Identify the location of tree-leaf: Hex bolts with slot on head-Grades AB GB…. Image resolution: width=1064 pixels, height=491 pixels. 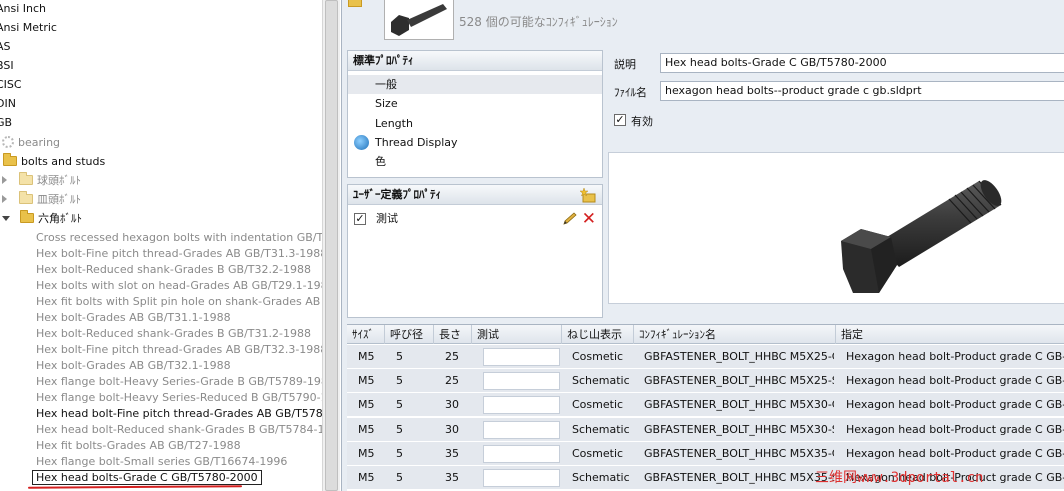
(179, 286).